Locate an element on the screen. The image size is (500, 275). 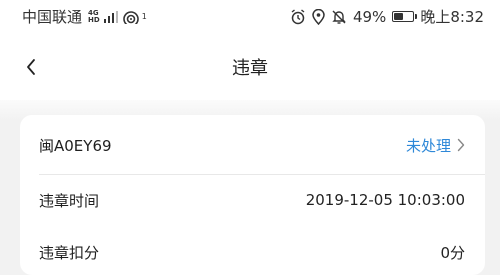
battery-fill is located at coordinates (398, 16).